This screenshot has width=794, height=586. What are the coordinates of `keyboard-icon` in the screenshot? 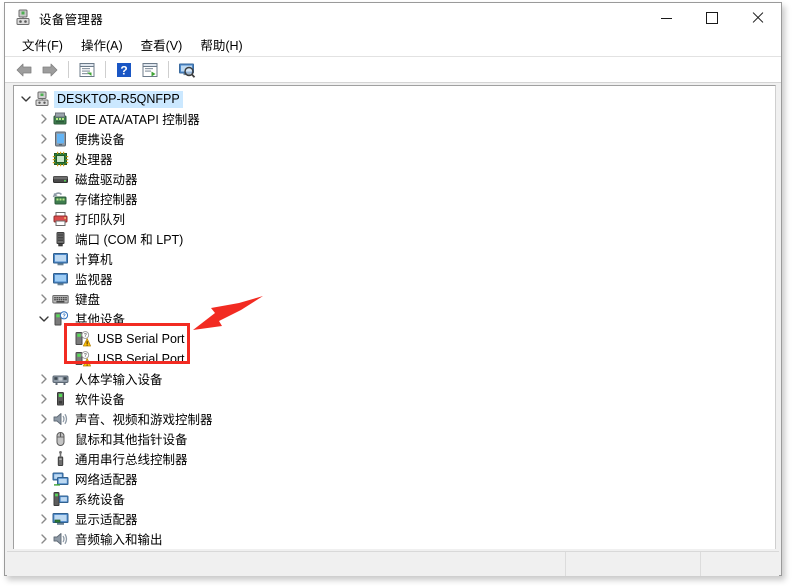 It's located at (60, 299).